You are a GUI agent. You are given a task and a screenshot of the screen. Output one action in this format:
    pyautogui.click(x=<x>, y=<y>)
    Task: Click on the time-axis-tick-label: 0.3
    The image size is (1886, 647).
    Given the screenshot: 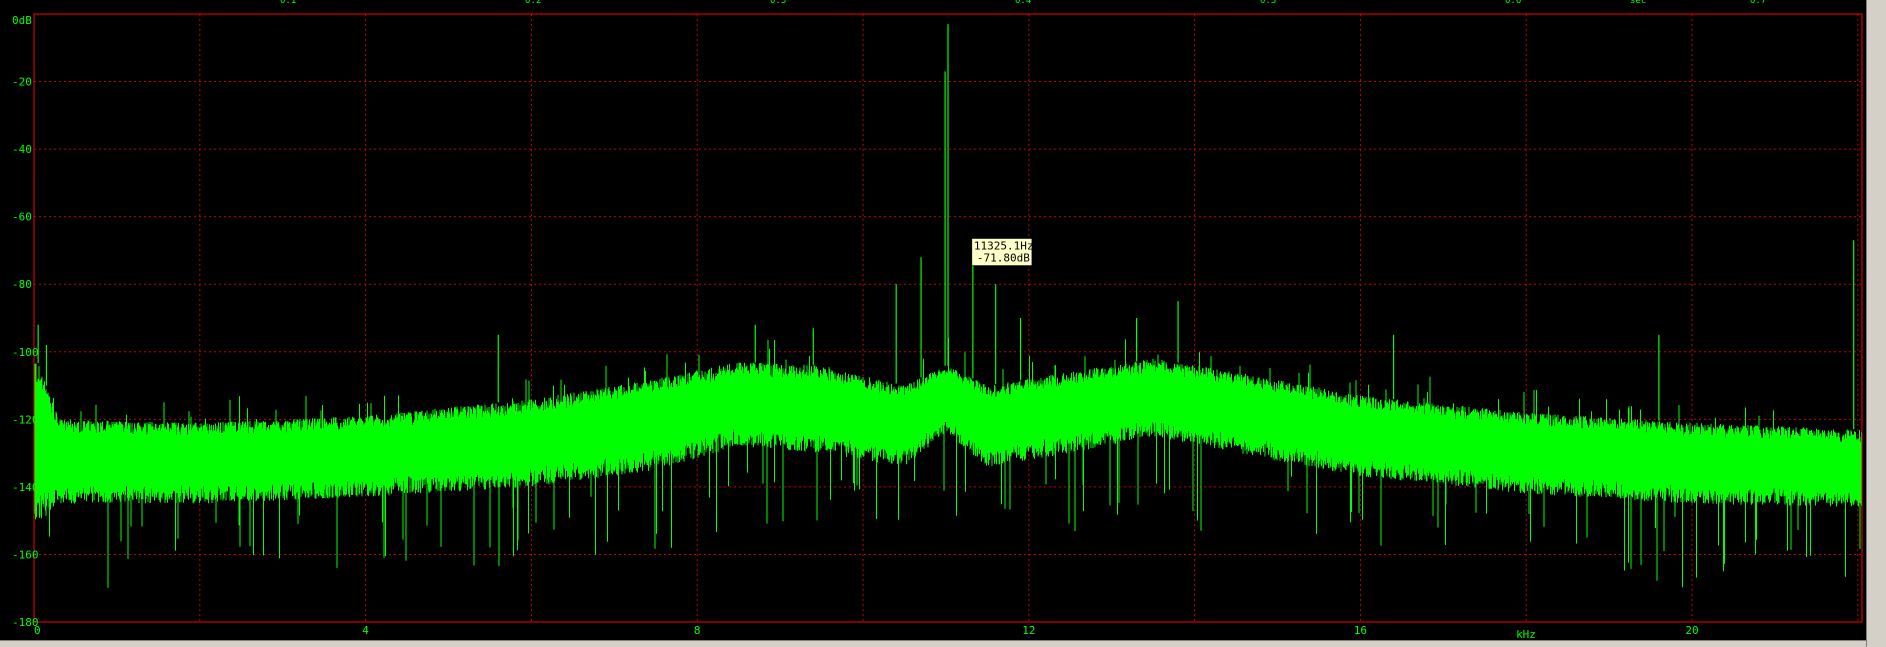 What is the action you would take?
    pyautogui.click(x=778, y=3)
    